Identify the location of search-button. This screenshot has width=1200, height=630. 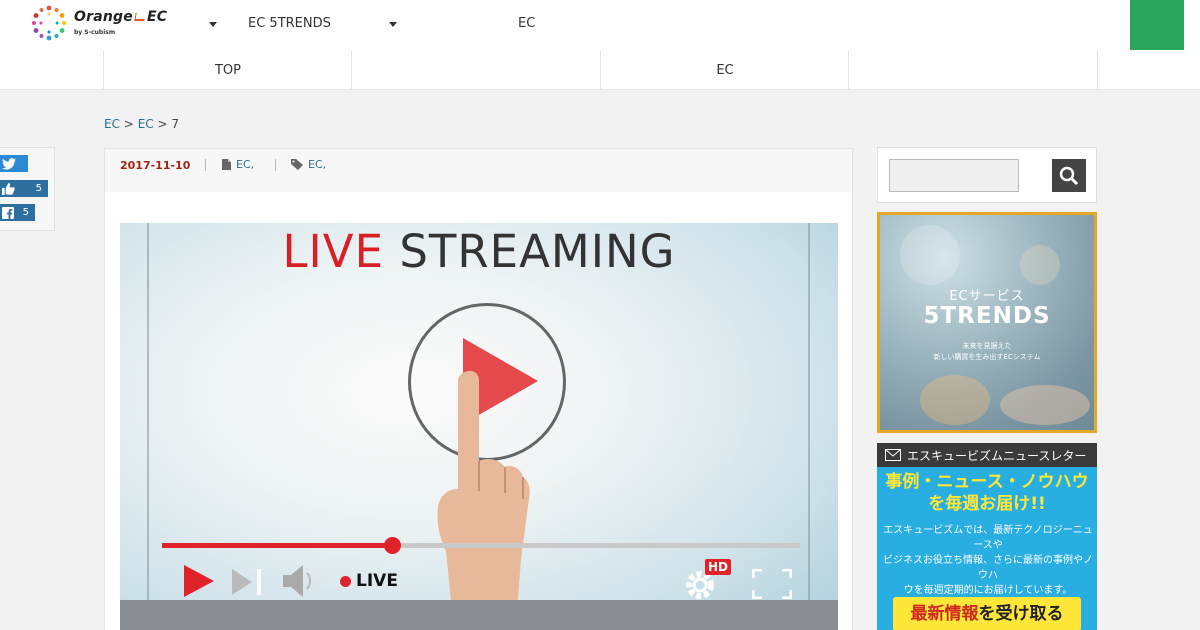
(1069, 175).